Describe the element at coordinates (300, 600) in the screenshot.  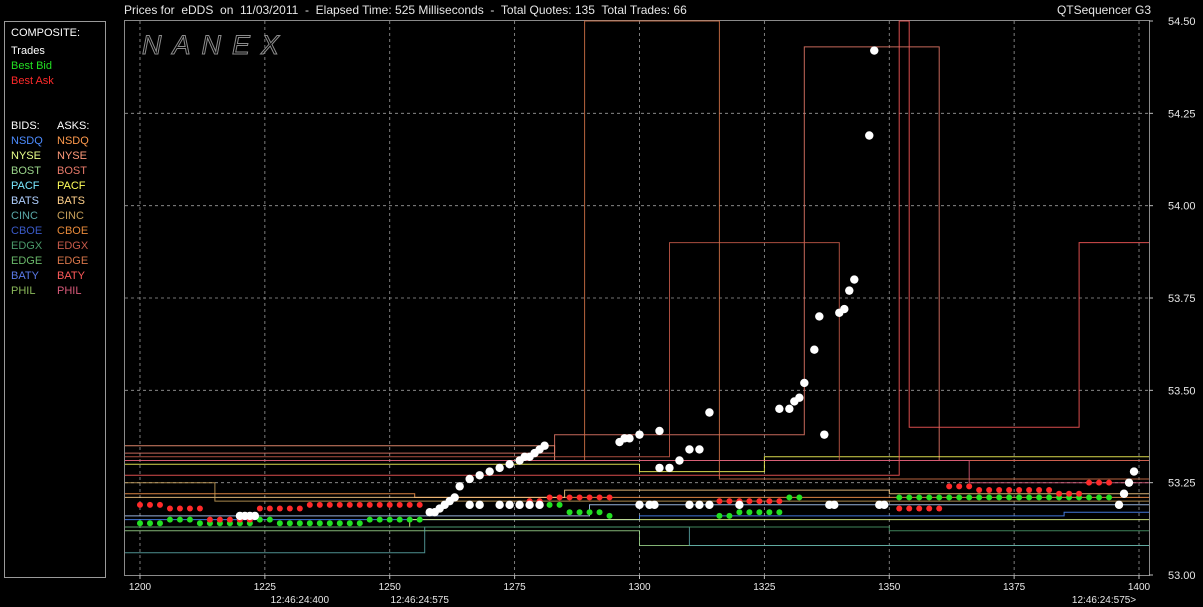
I see `time-label: 12:46:24:400` at that location.